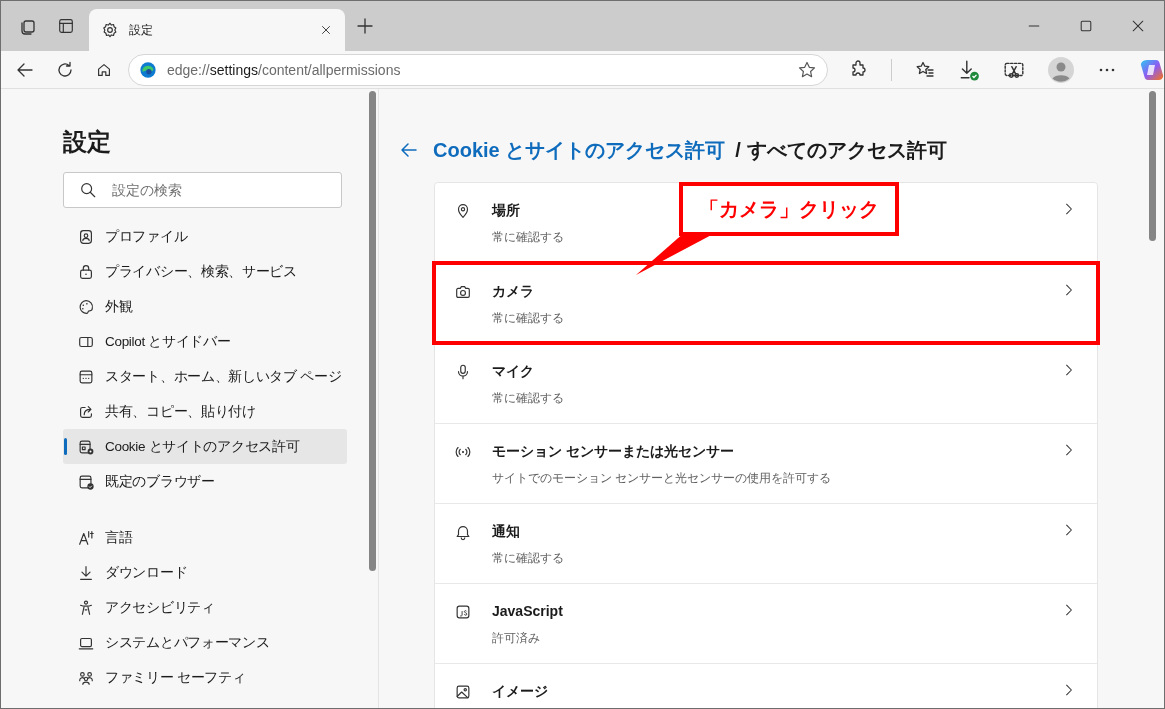  I want to click on bell-icon, so click(463, 532).